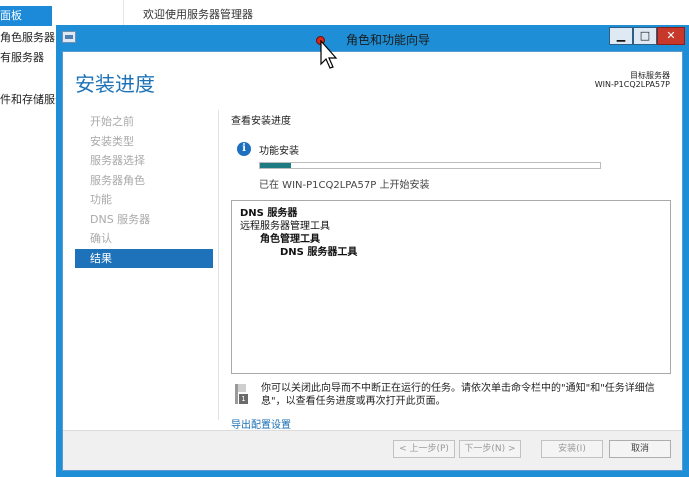  I want to click on page-title: 安装进度, so click(115, 84).